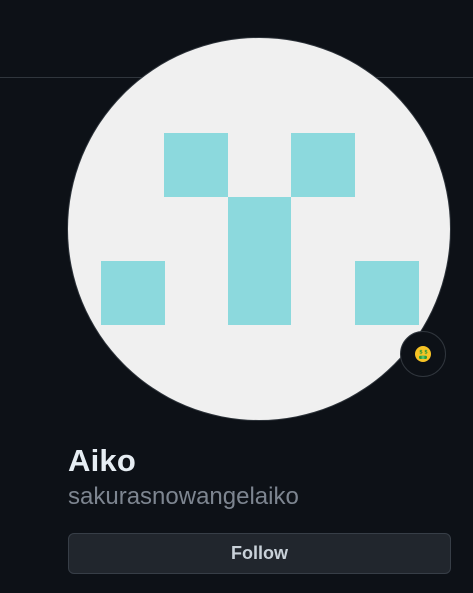 This screenshot has width=473, height=593. Describe the element at coordinates (196, 165) in the screenshot. I see `identicon-block-top-left` at that location.